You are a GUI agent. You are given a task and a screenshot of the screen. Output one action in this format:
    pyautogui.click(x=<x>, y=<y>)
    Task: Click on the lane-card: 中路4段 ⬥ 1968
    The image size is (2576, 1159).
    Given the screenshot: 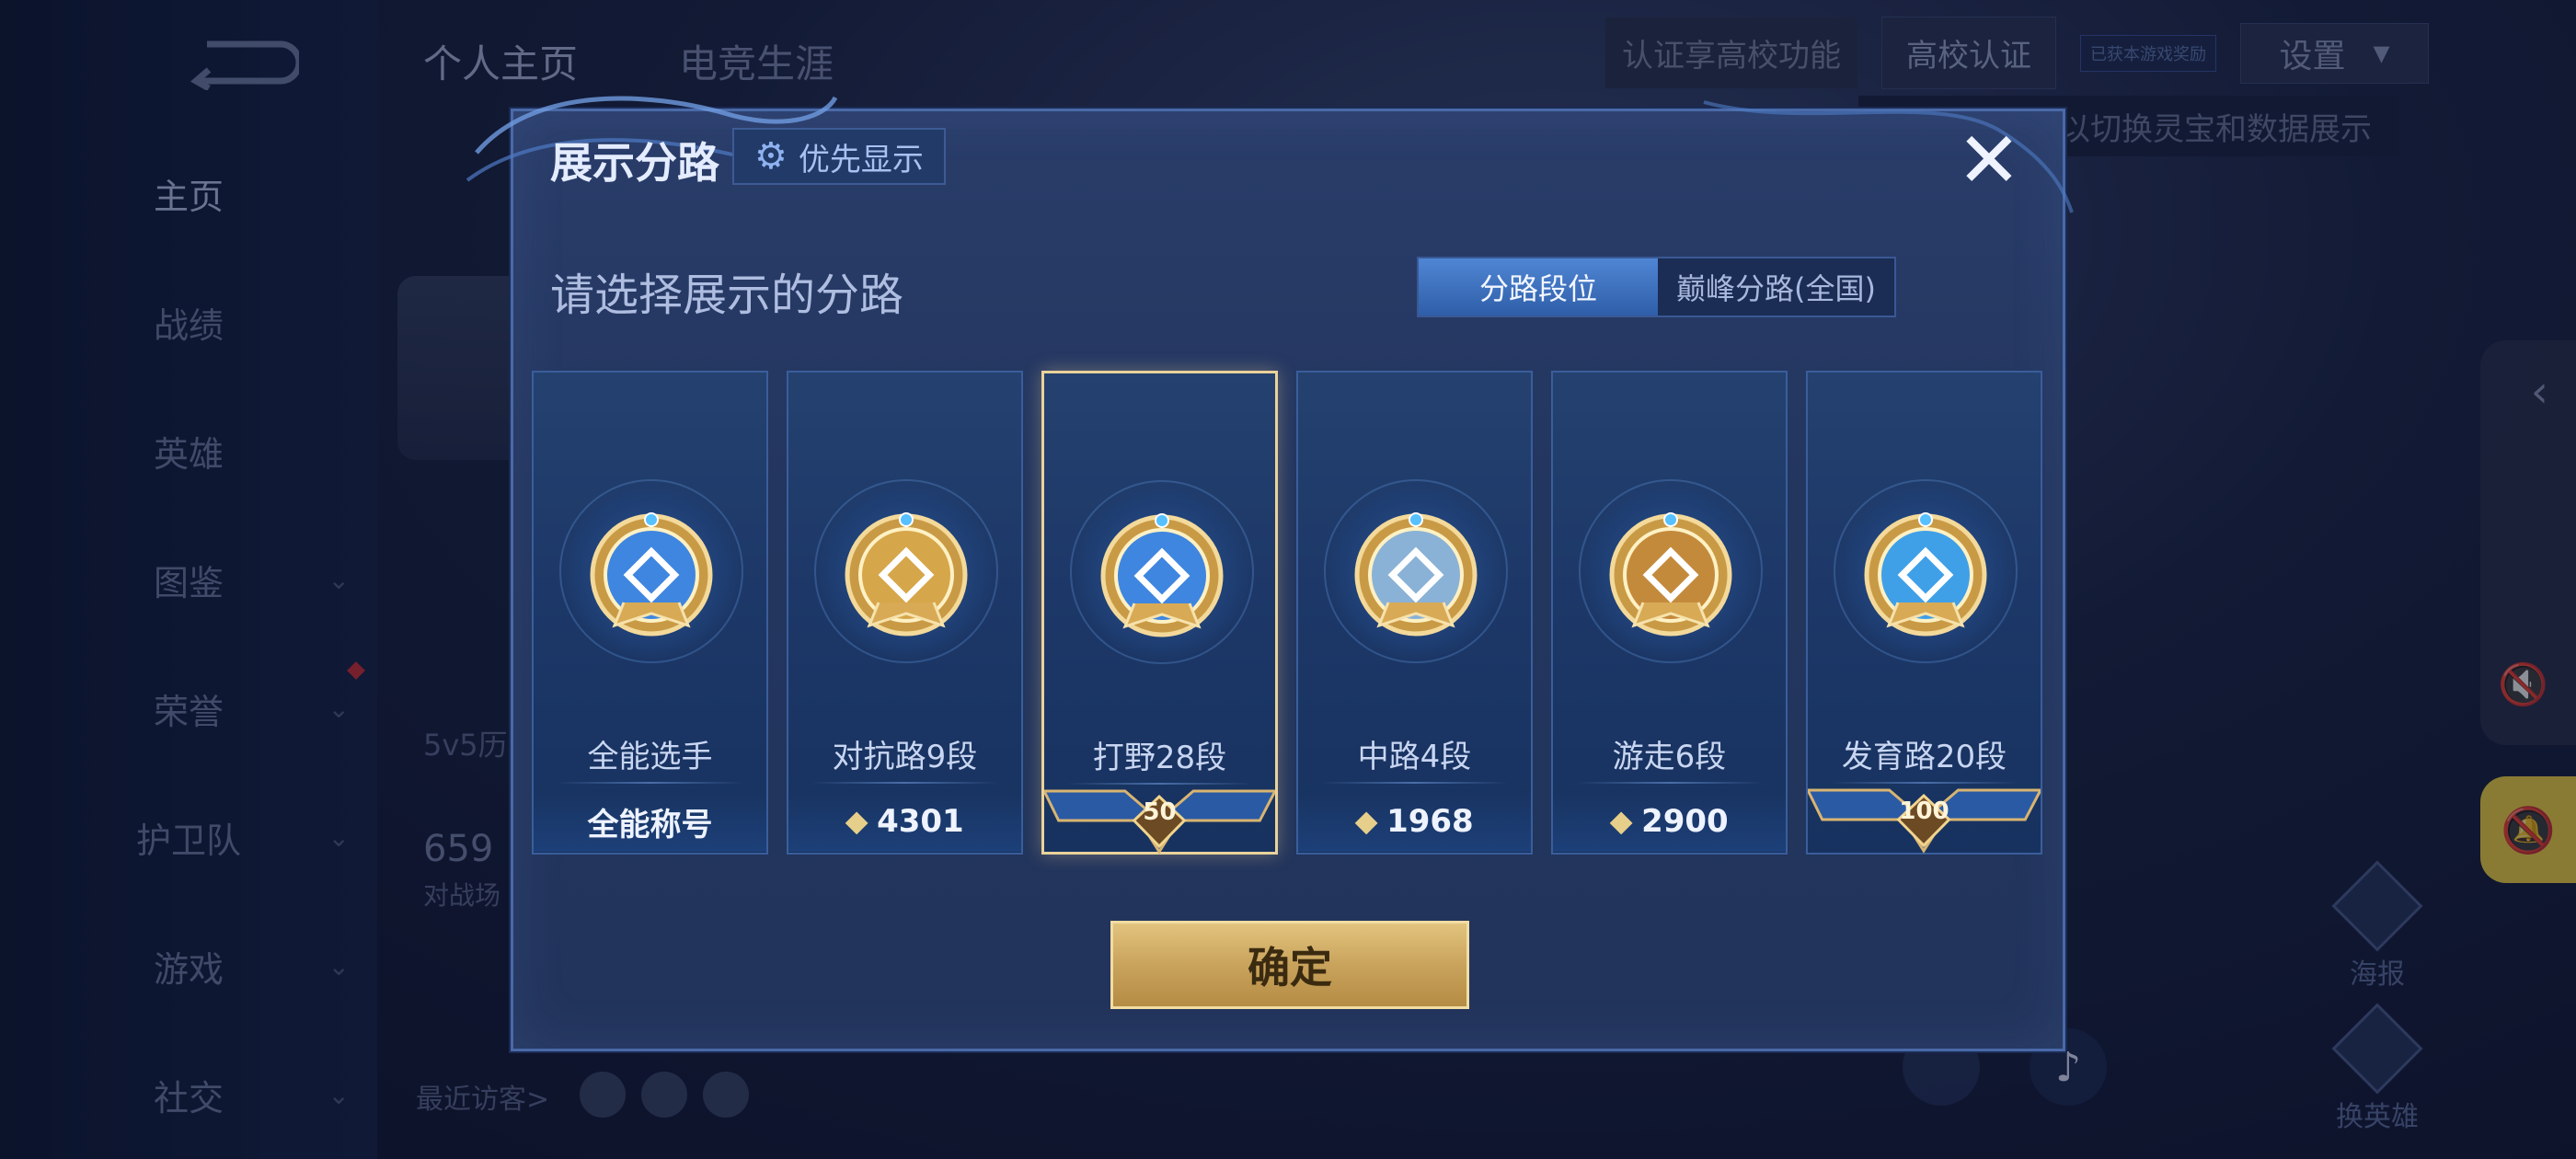 What is the action you would take?
    pyautogui.click(x=1414, y=613)
    